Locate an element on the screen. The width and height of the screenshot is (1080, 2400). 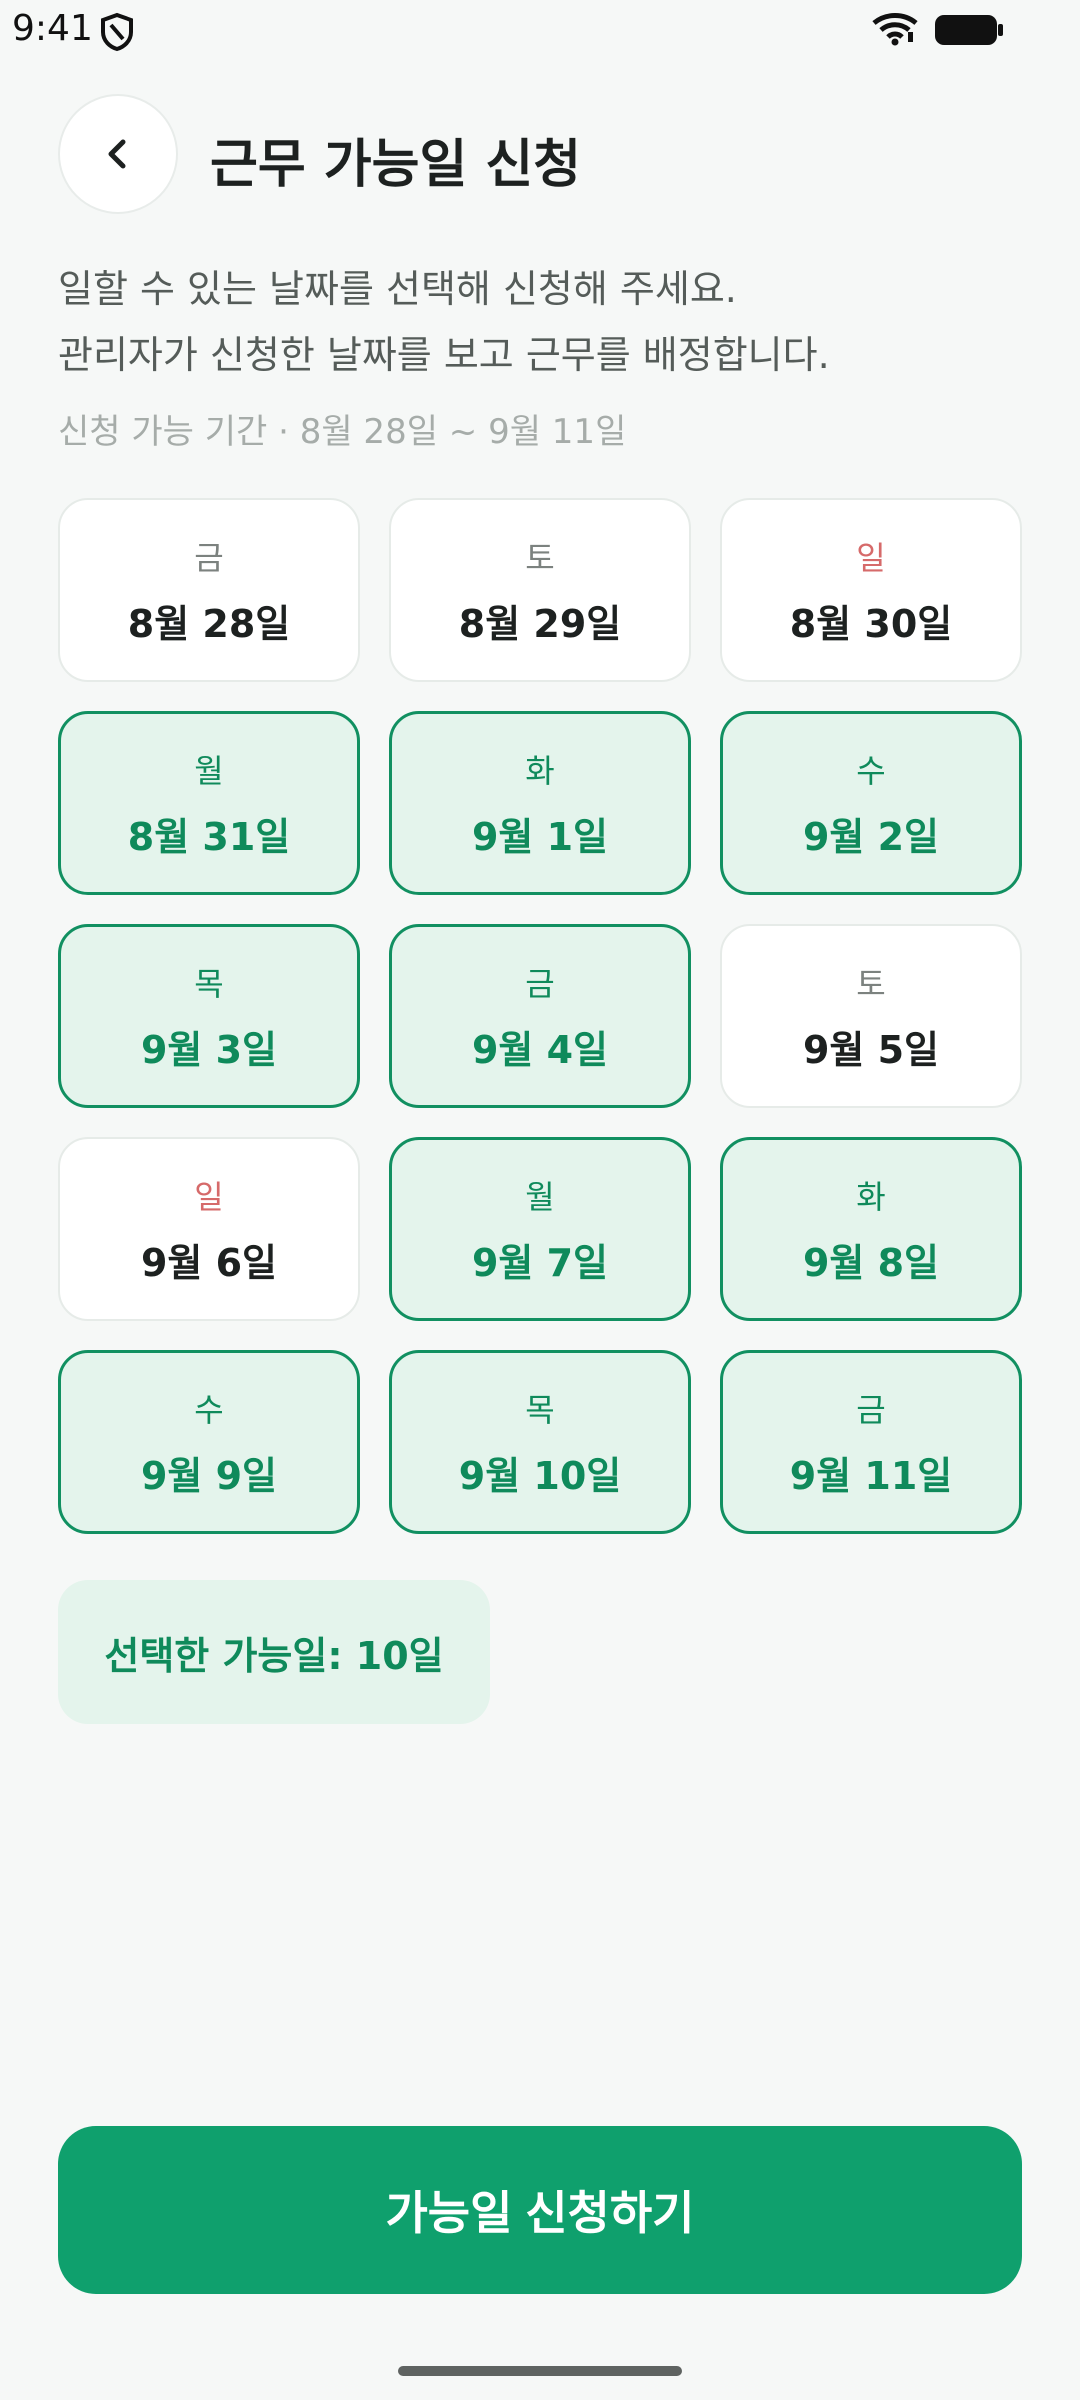
day-date: 9월 11일 is located at coordinates (871, 1475).